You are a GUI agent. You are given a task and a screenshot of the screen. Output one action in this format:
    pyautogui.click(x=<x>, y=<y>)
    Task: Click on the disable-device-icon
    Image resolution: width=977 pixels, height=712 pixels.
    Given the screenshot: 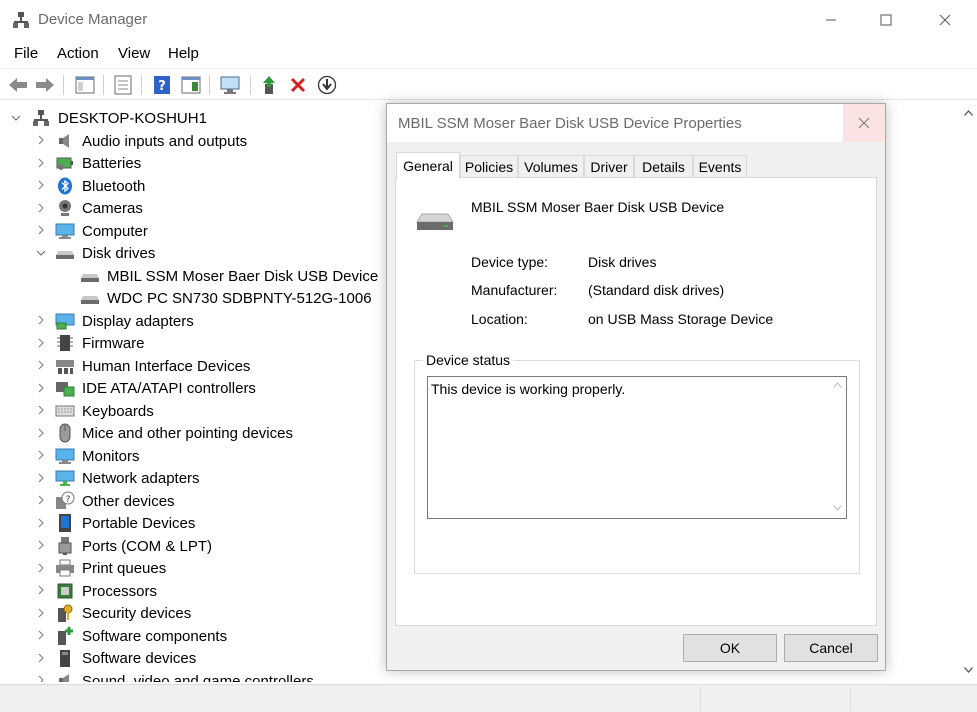 What is the action you would take?
    pyautogui.click(x=327, y=85)
    